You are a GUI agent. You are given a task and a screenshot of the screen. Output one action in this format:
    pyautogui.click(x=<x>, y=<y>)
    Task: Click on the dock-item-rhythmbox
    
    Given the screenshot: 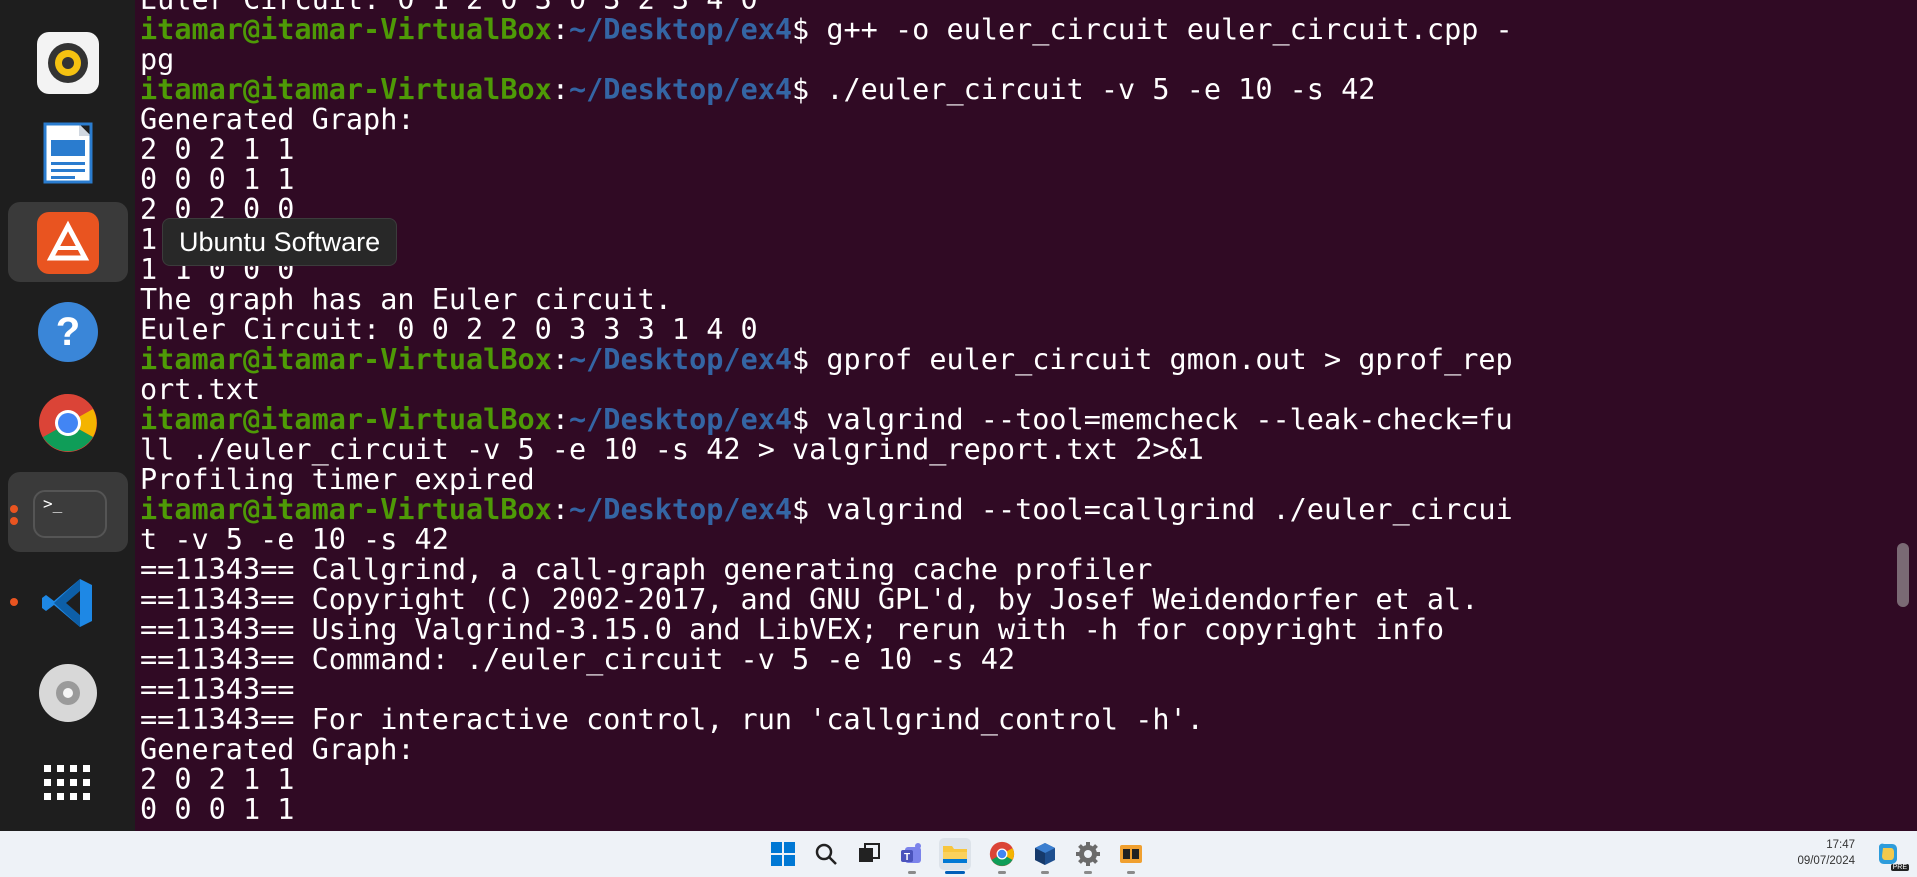 What is the action you would take?
    pyautogui.click(x=68, y=62)
    